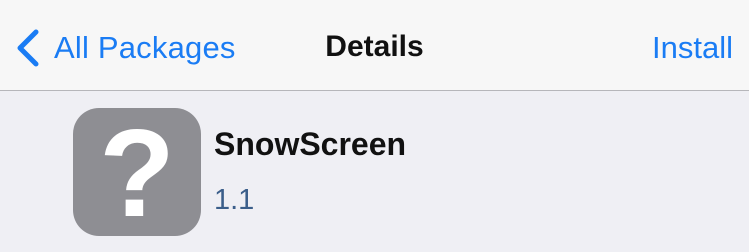 This screenshot has height=252, width=749. Describe the element at coordinates (28, 48) in the screenshot. I see `chevron-left-icon` at that location.